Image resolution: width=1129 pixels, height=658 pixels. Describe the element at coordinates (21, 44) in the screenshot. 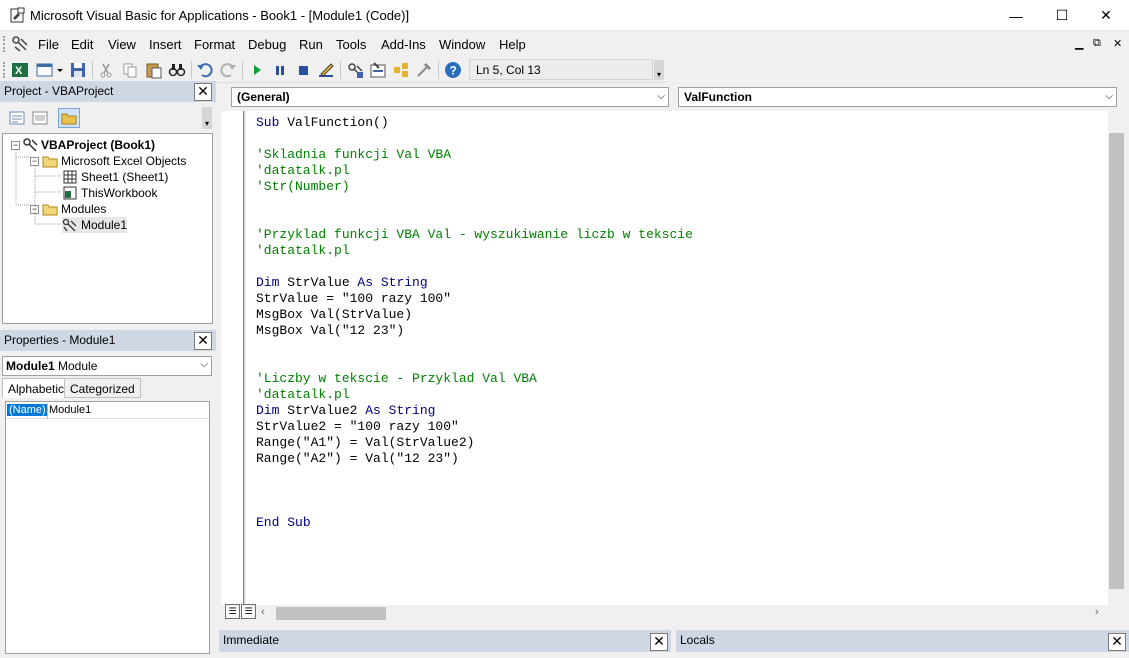

I see `vba-module-icon` at that location.